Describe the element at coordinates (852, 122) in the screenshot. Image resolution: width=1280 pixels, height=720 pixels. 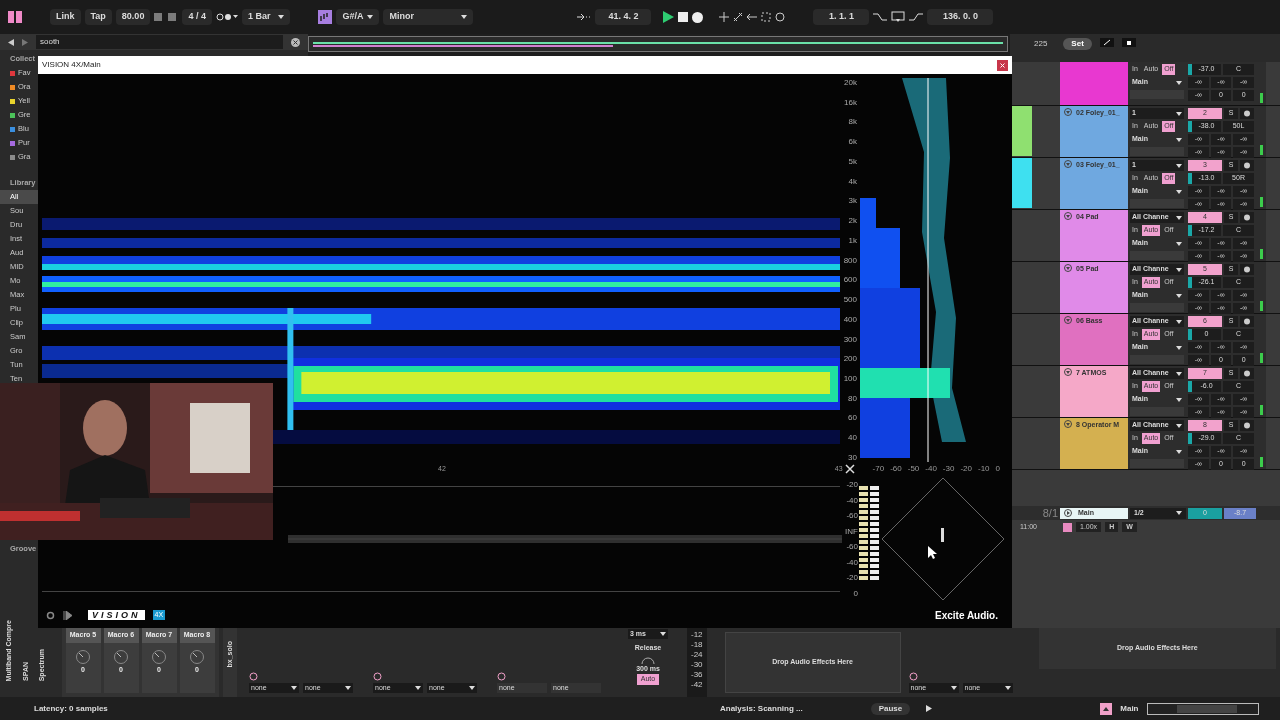
I see `frequency-label: 8k` at that location.